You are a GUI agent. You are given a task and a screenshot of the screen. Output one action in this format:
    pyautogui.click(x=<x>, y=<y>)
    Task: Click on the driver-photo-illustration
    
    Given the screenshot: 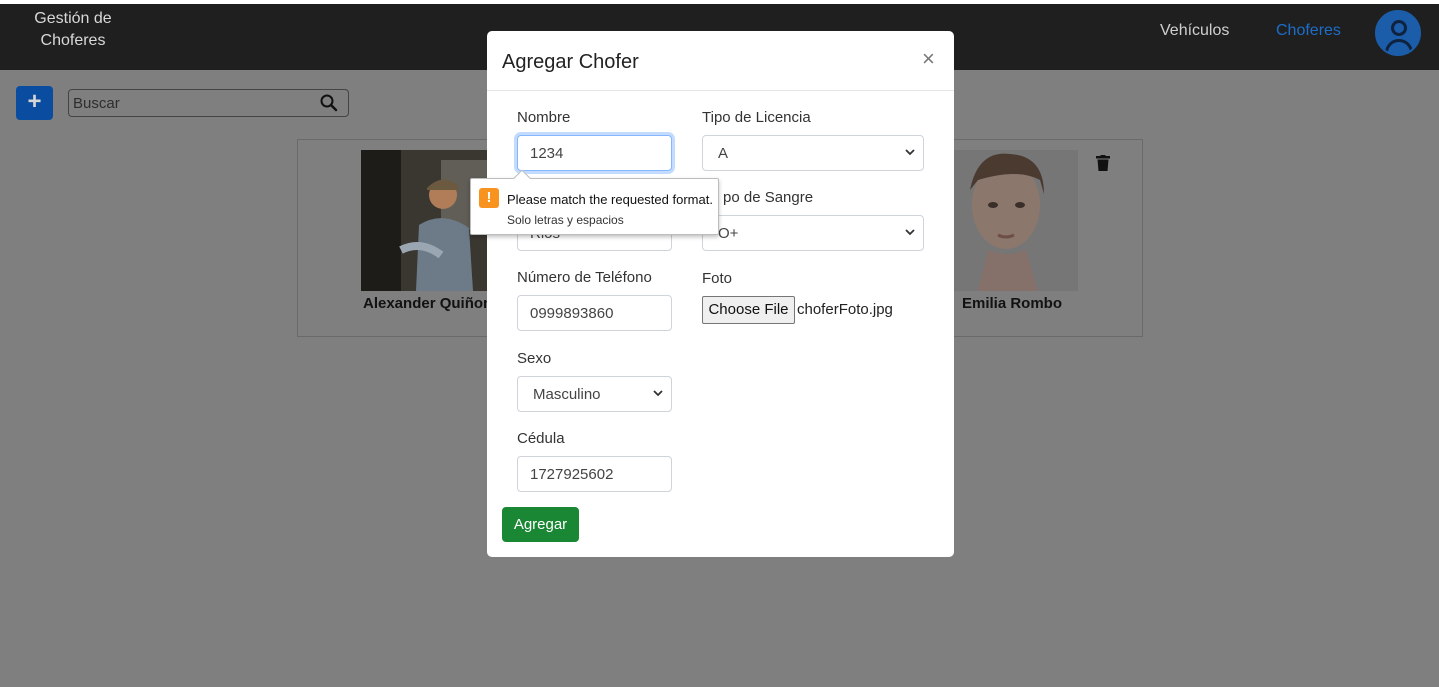 What is the action you would take?
    pyautogui.click(x=1013, y=220)
    